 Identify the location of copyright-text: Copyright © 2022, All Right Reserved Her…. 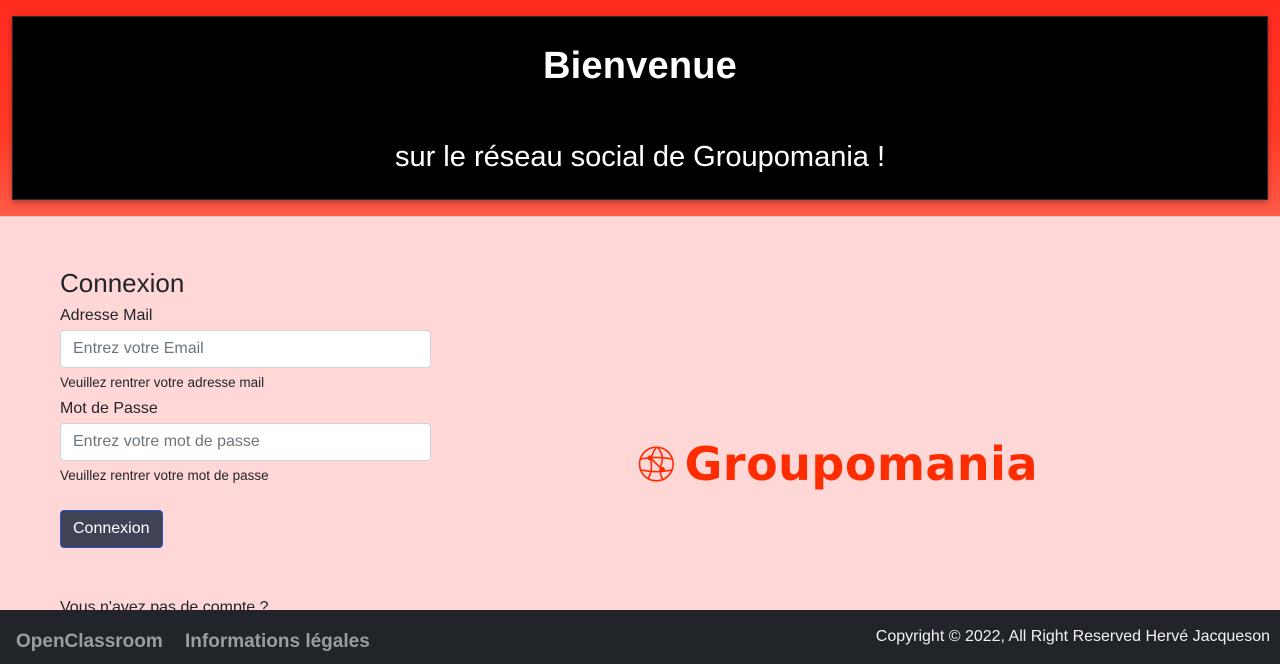
(1072, 636).